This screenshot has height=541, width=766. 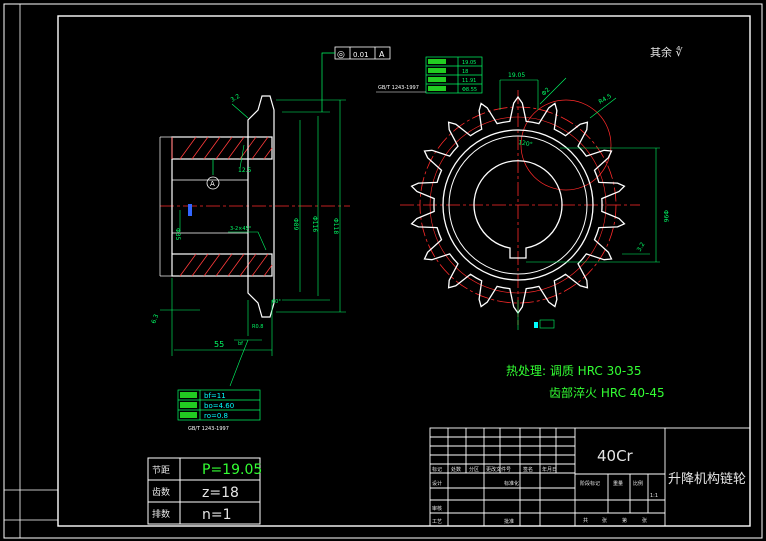 I want to click on tolerance-datum: A, so click(x=382, y=54).